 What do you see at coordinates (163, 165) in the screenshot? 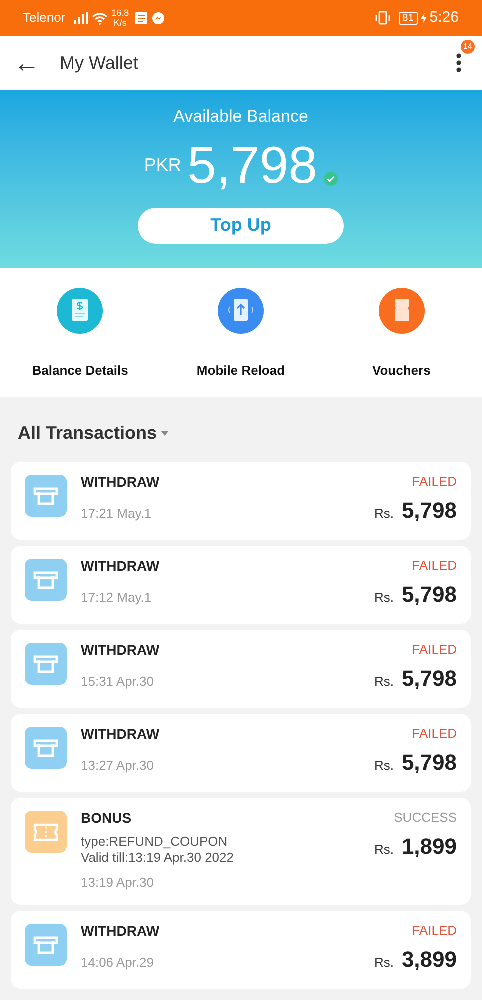
I see `currency-label: PKR` at bounding box center [163, 165].